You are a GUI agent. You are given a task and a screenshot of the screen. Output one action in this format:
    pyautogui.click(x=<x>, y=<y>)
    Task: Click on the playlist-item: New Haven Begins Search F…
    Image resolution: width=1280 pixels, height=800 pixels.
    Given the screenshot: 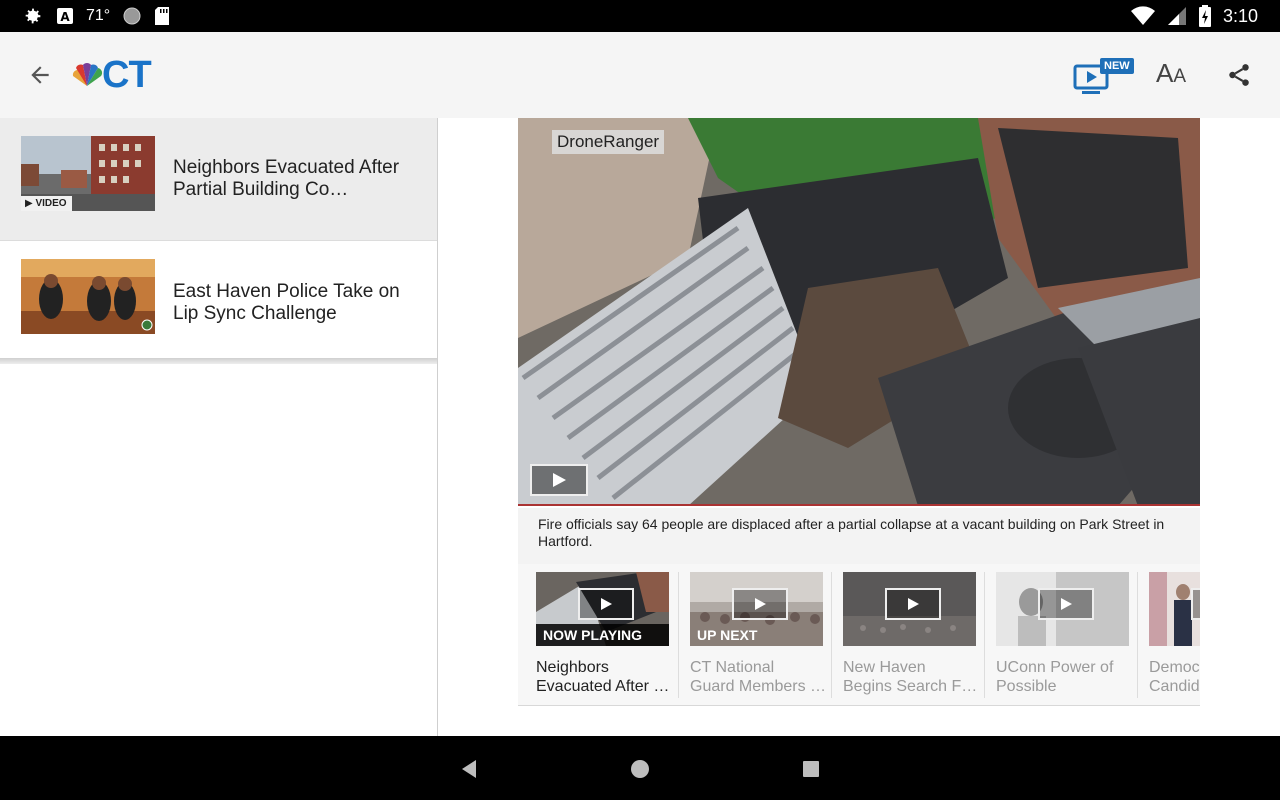 What is the action you would take?
    pyautogui.click(x=904, y=635)
    